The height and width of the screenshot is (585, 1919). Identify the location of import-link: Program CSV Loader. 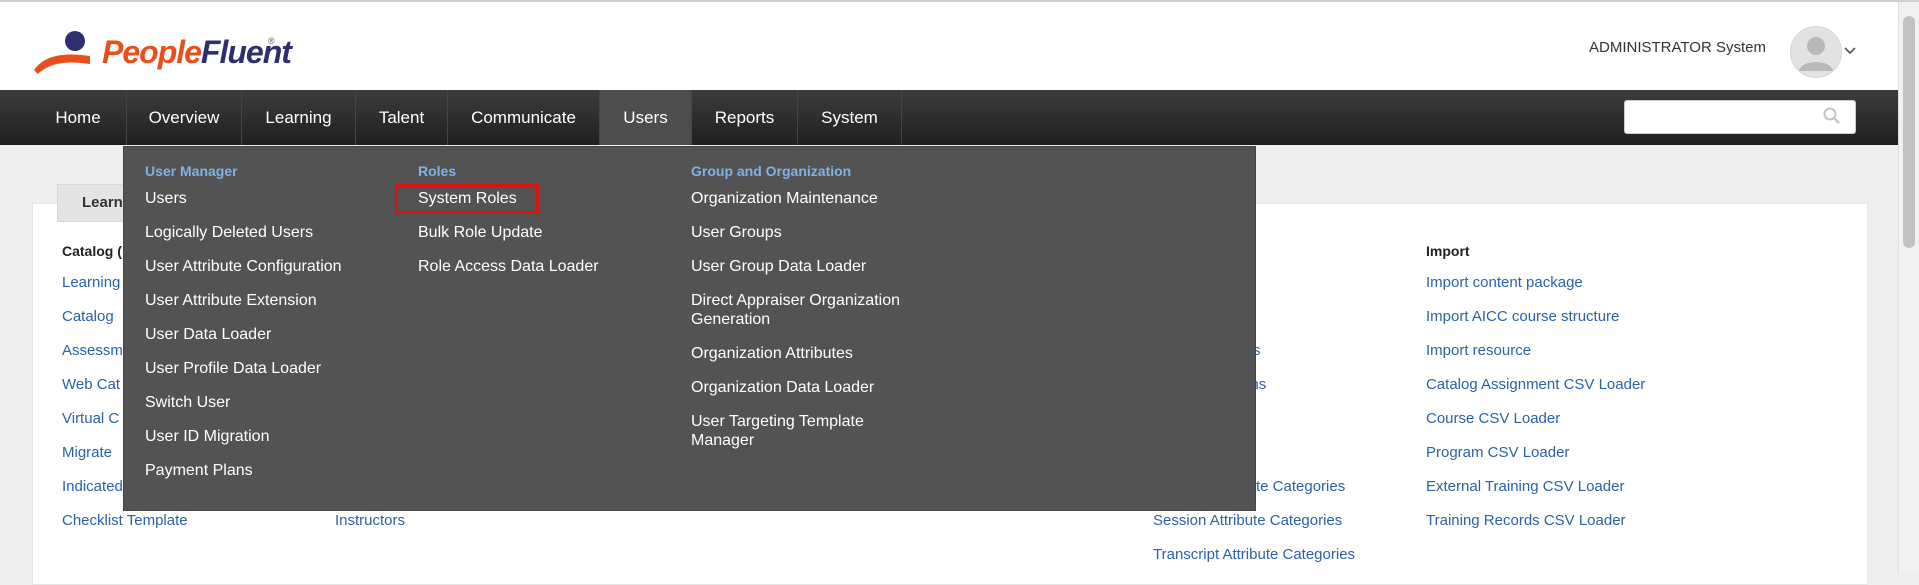
(1497, 452).